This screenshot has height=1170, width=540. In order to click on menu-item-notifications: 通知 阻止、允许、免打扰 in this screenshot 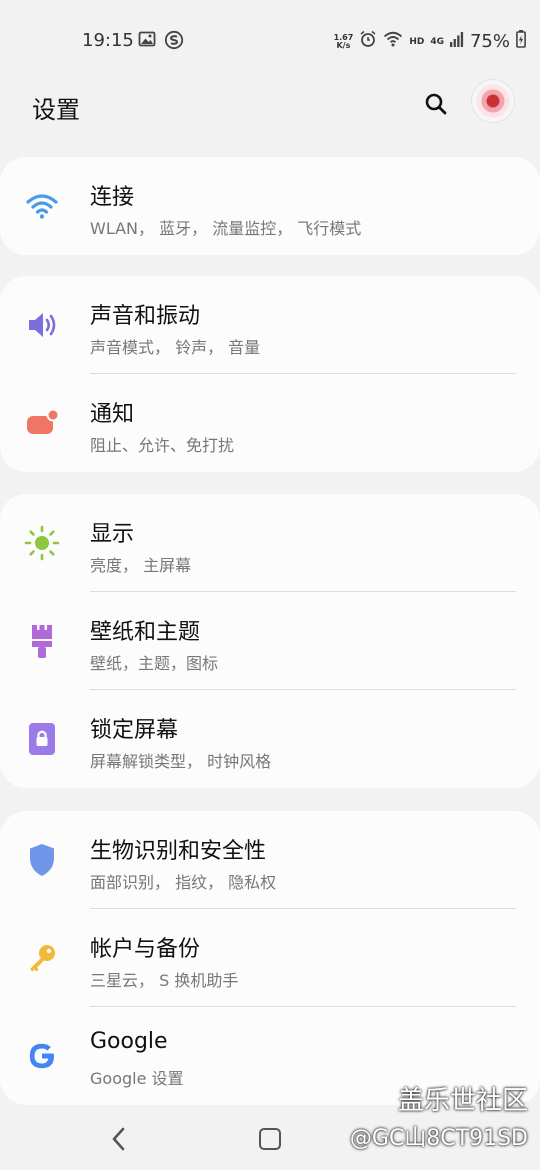, I will do `click(270, 423)`.